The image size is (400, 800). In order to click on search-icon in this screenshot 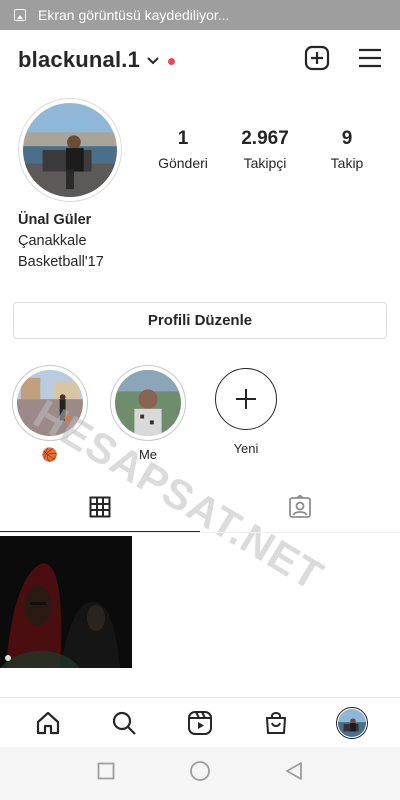, I will do `click(124, 723)`.